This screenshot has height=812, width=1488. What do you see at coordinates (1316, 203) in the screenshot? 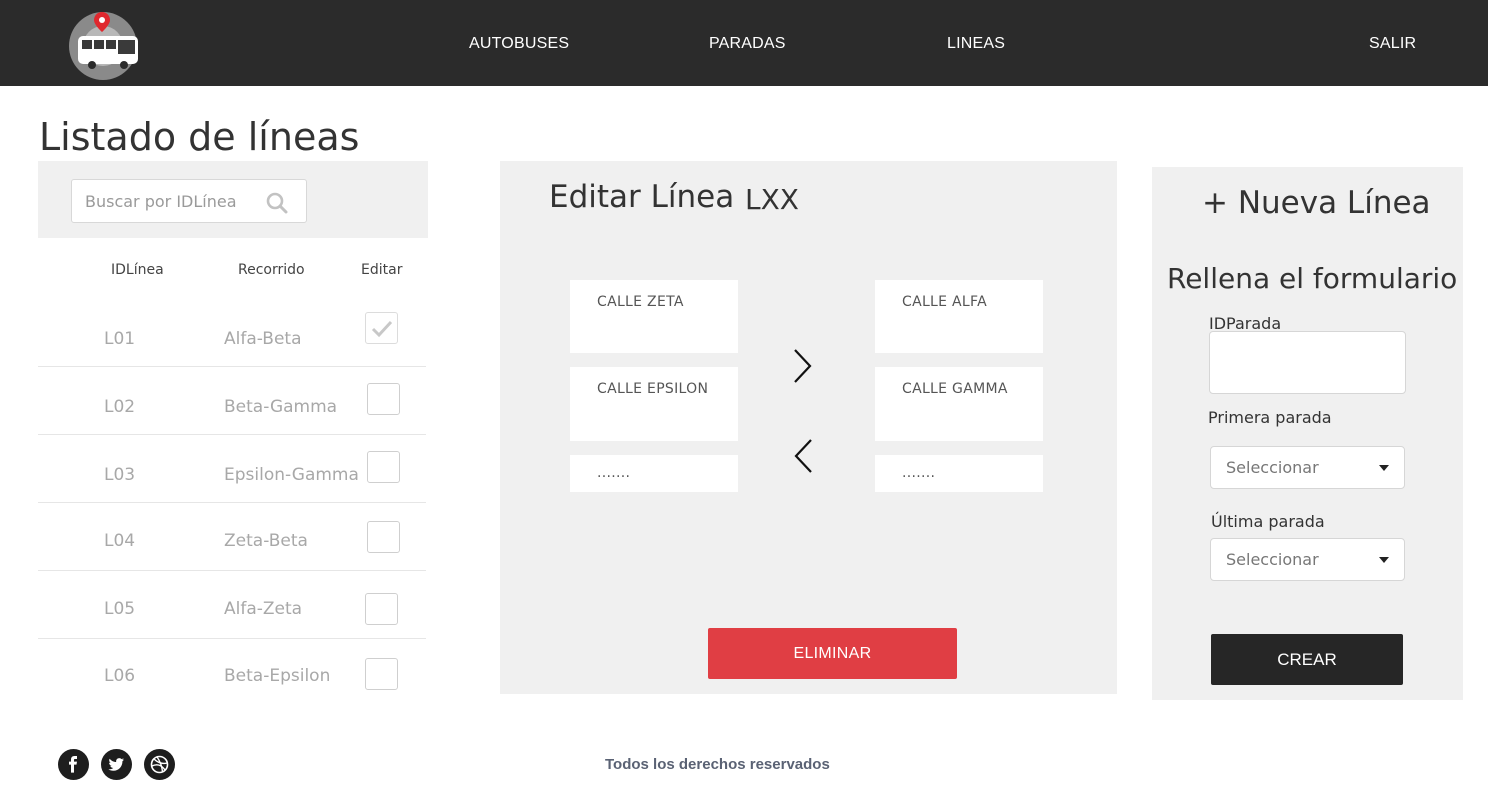
I see `new-line-title: + Nueva Línea` at bounding box center [1316, 203].